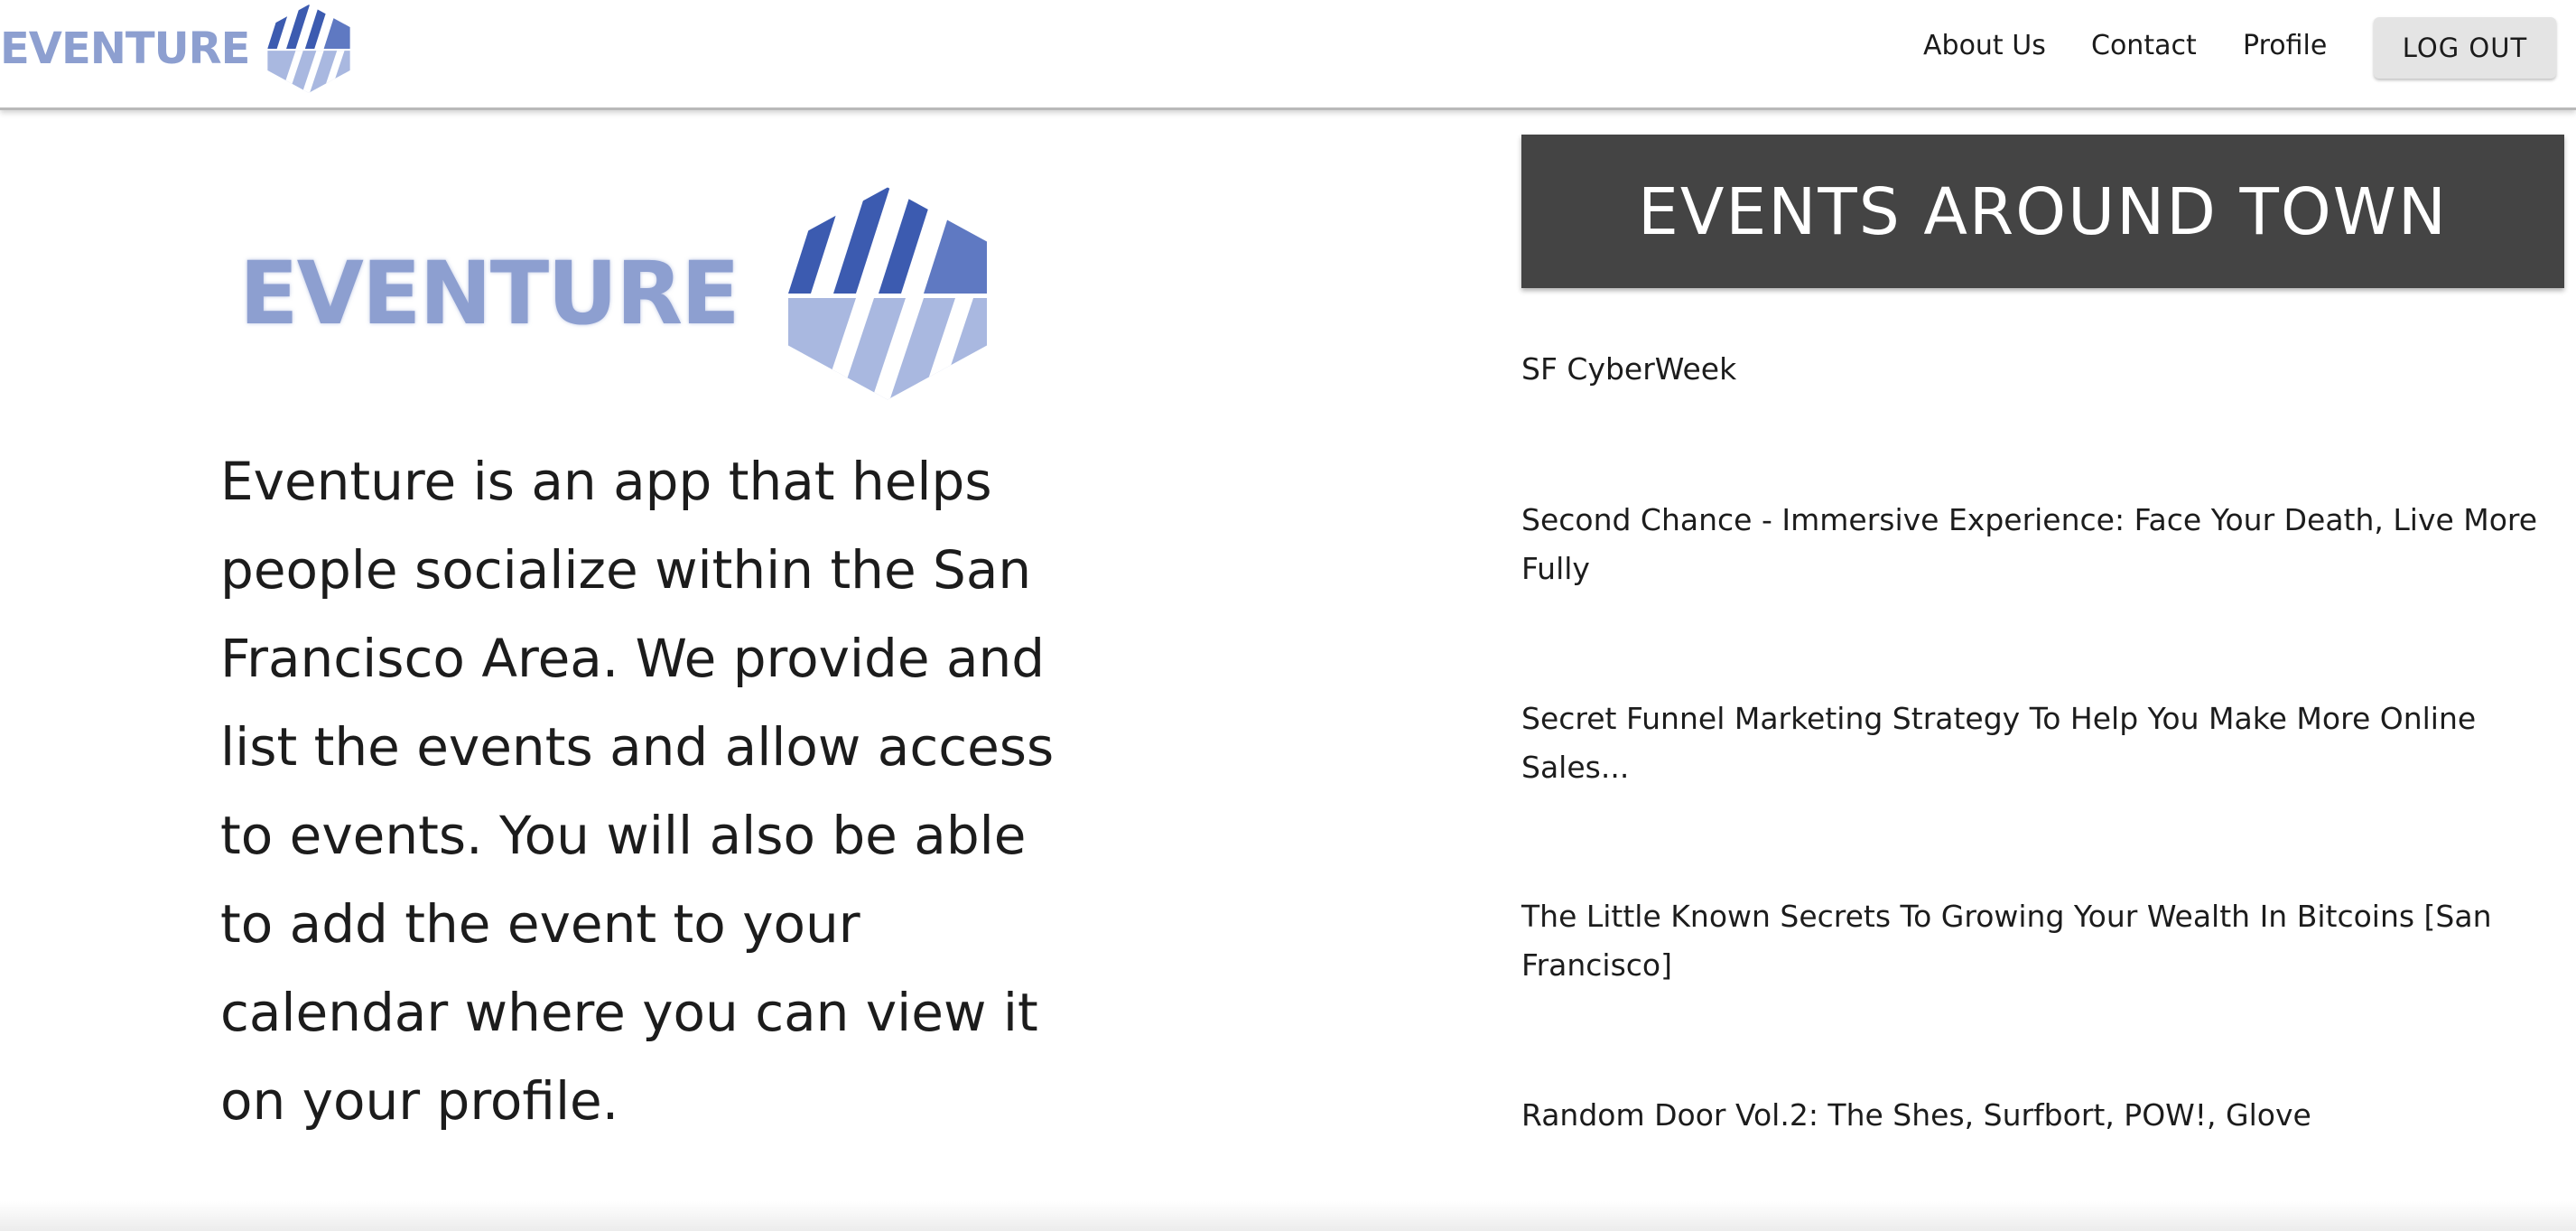  I want to click on hero-logo: EVENTURE, so click(619, 293).